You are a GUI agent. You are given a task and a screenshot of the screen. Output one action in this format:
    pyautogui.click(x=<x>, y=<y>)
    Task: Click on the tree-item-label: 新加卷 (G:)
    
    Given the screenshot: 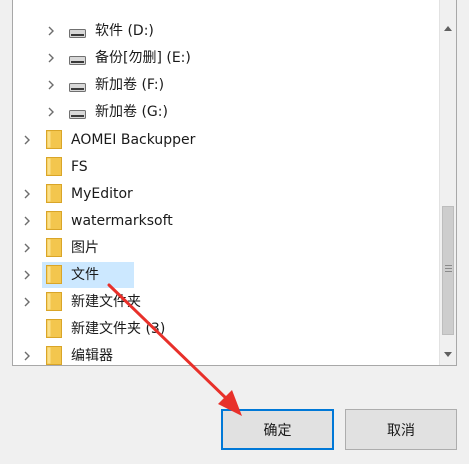 What is the action you would take?
    pyautogui.click(x=131, y=112)
    